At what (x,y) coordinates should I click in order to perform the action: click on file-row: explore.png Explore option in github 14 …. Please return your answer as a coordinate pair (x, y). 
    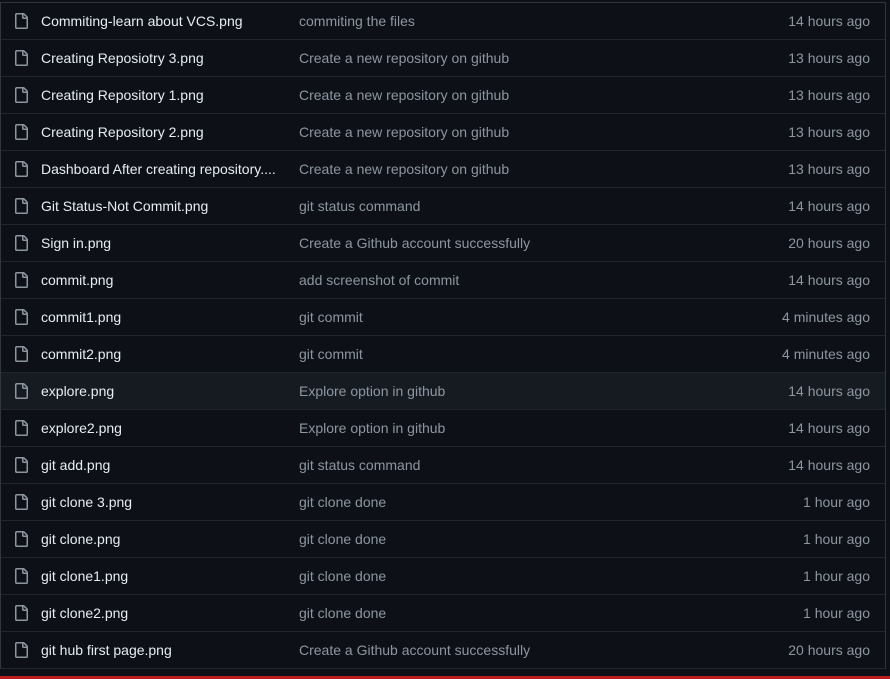
    Looking at the image, I should click on (443, 391).